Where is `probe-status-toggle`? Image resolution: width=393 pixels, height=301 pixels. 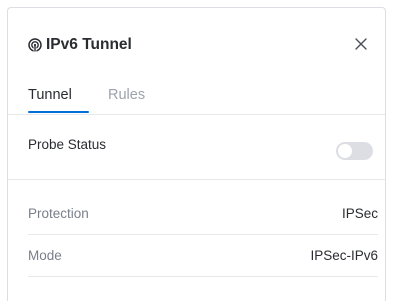
probe-status-toggle is located at coordinates (354, 151).